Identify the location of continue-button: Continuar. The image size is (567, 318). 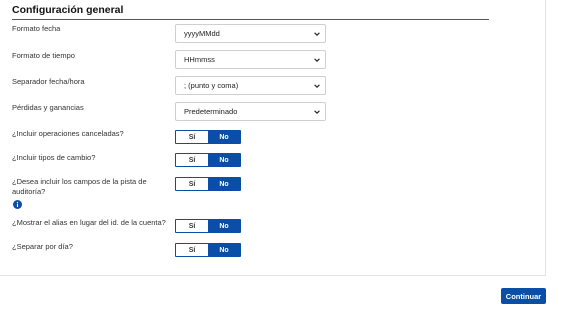
(523, 296).